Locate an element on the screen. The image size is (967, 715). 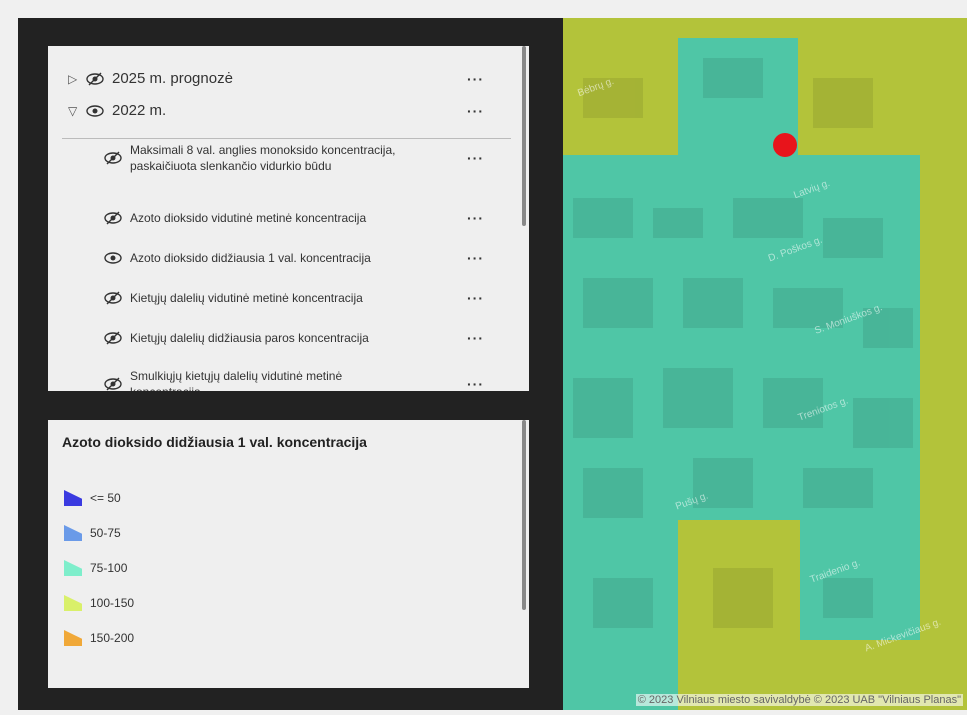
legend-label: 150-200 is located at coordinates (112, 638).